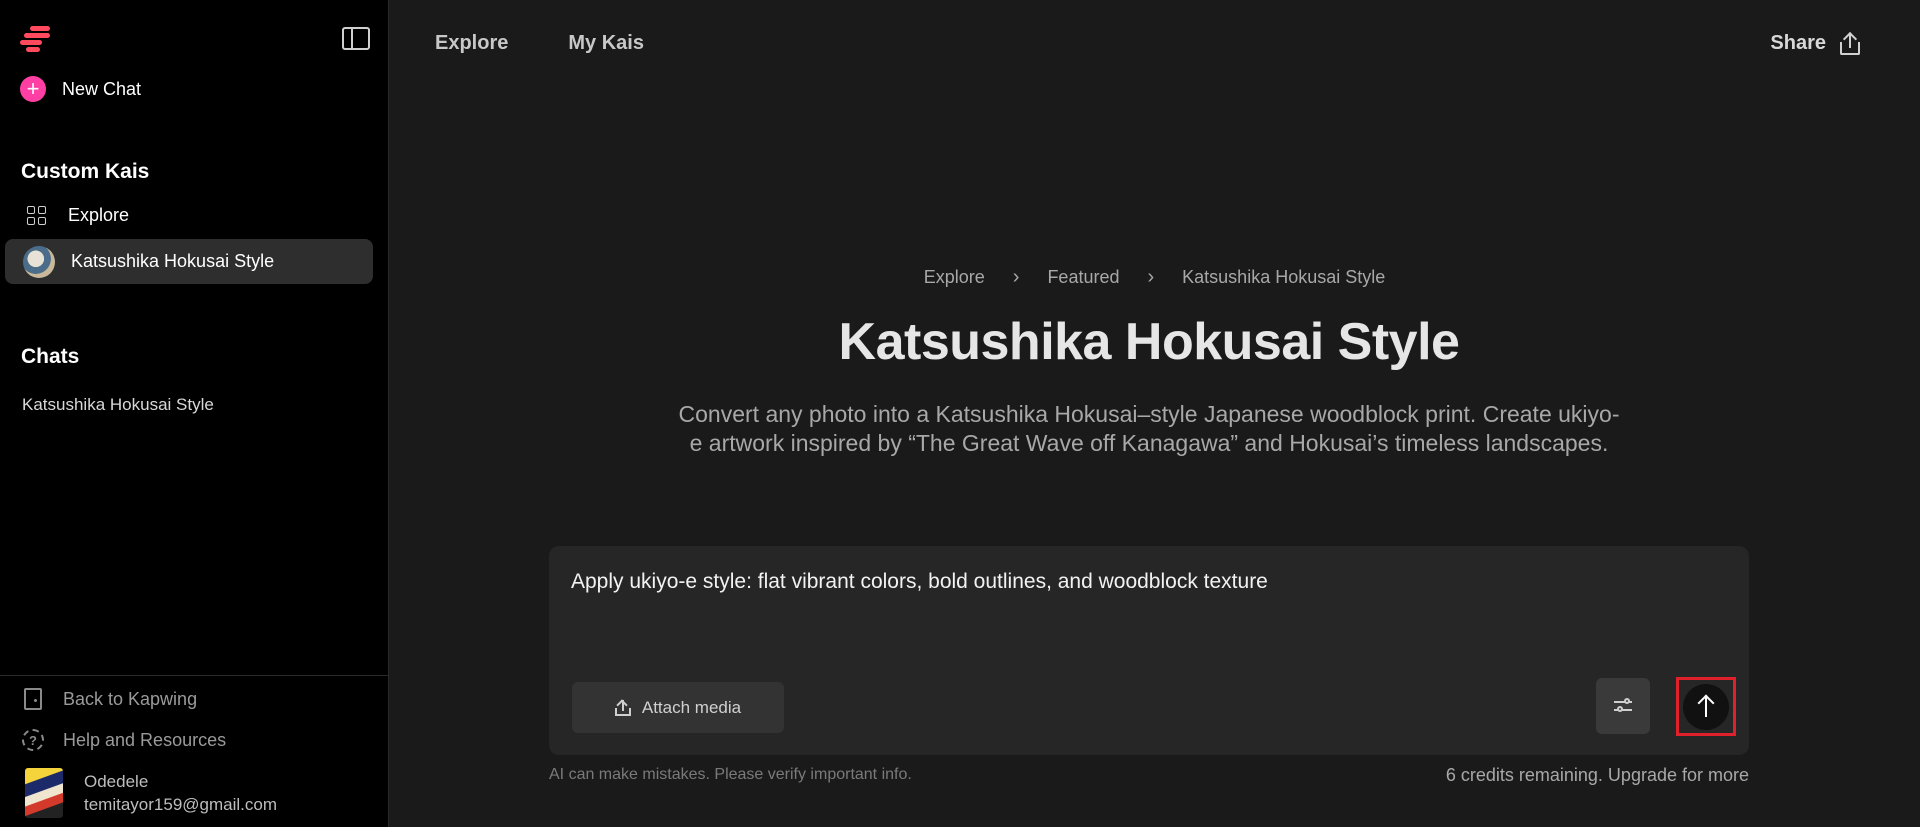  Describe the element at coordinates (99, 215) in the screenshot. I see `sidebar-item-label: Explore` at that location.